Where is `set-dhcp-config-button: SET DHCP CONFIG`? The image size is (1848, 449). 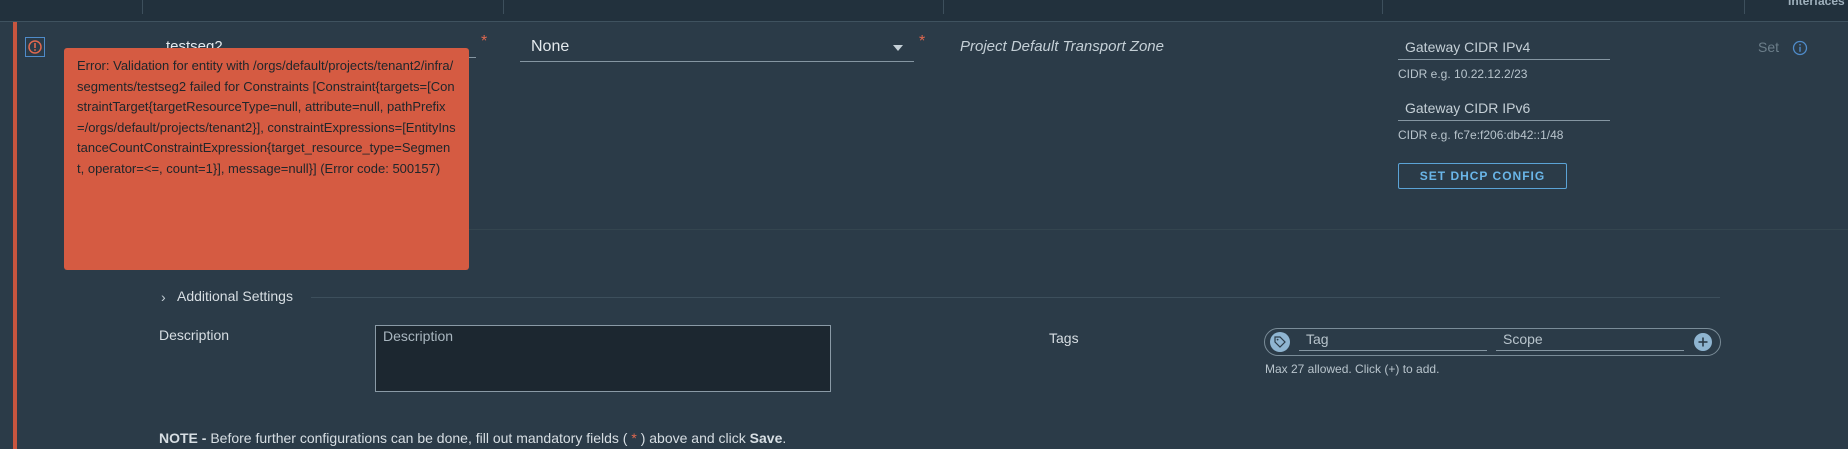
set-dhcp-config-button: SET DHCP CONFIG is located at coordinates (1482, 176).